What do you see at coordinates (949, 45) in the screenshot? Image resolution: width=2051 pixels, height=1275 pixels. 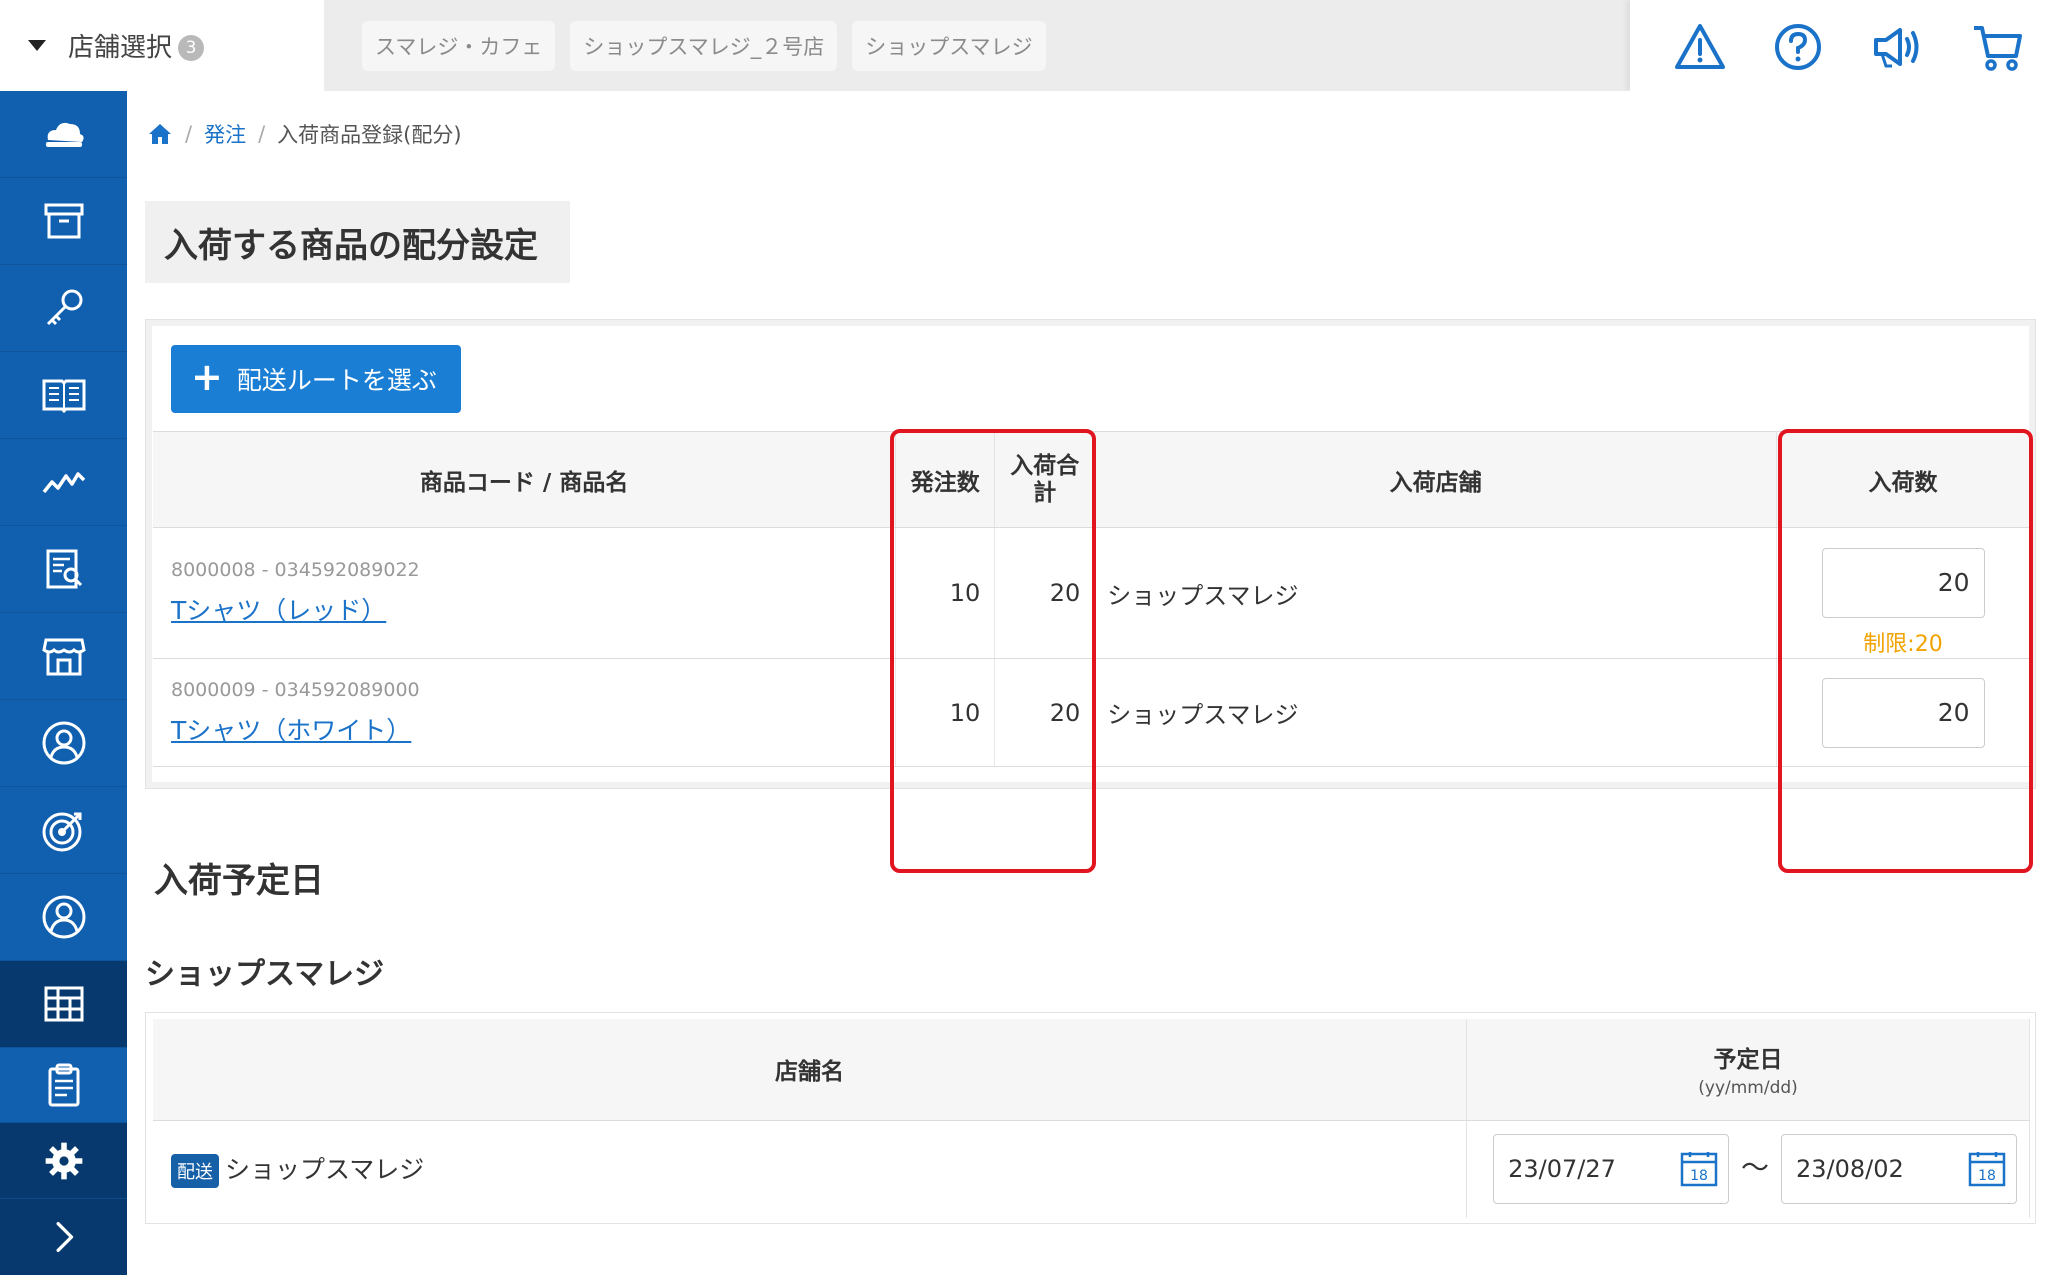 I see `store-chip: ショップスマレジ` at bounding box center [949, 45].